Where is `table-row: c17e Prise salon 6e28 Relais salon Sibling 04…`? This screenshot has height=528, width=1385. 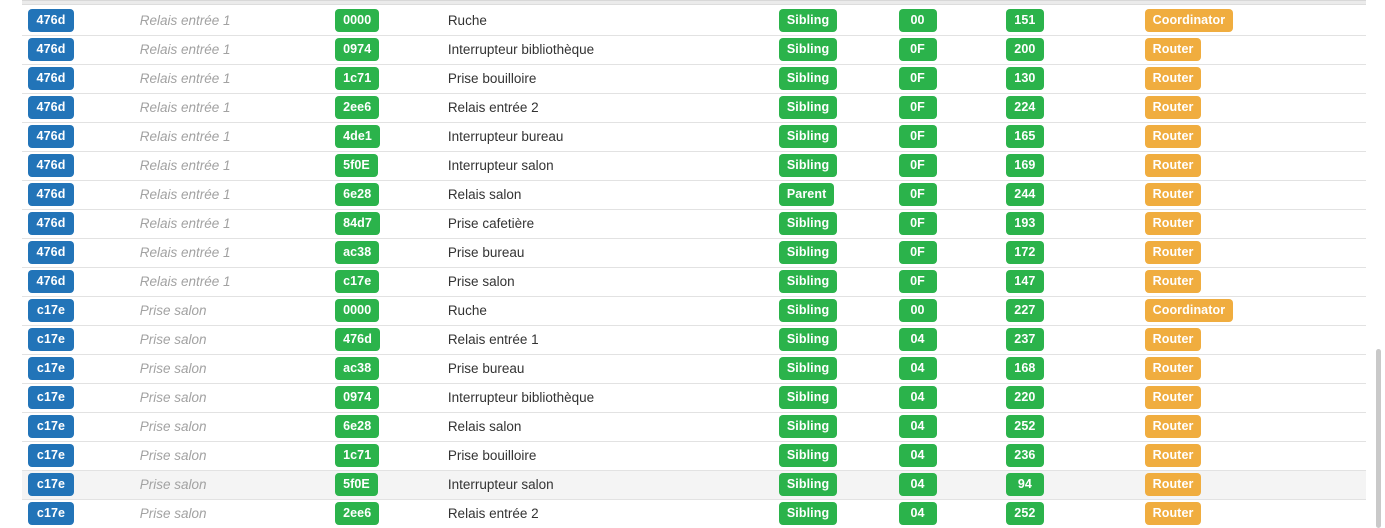 table-row: c17e Prise salon 6e28 Relais salon Sibling 04… is located at coordinates (694, 427).